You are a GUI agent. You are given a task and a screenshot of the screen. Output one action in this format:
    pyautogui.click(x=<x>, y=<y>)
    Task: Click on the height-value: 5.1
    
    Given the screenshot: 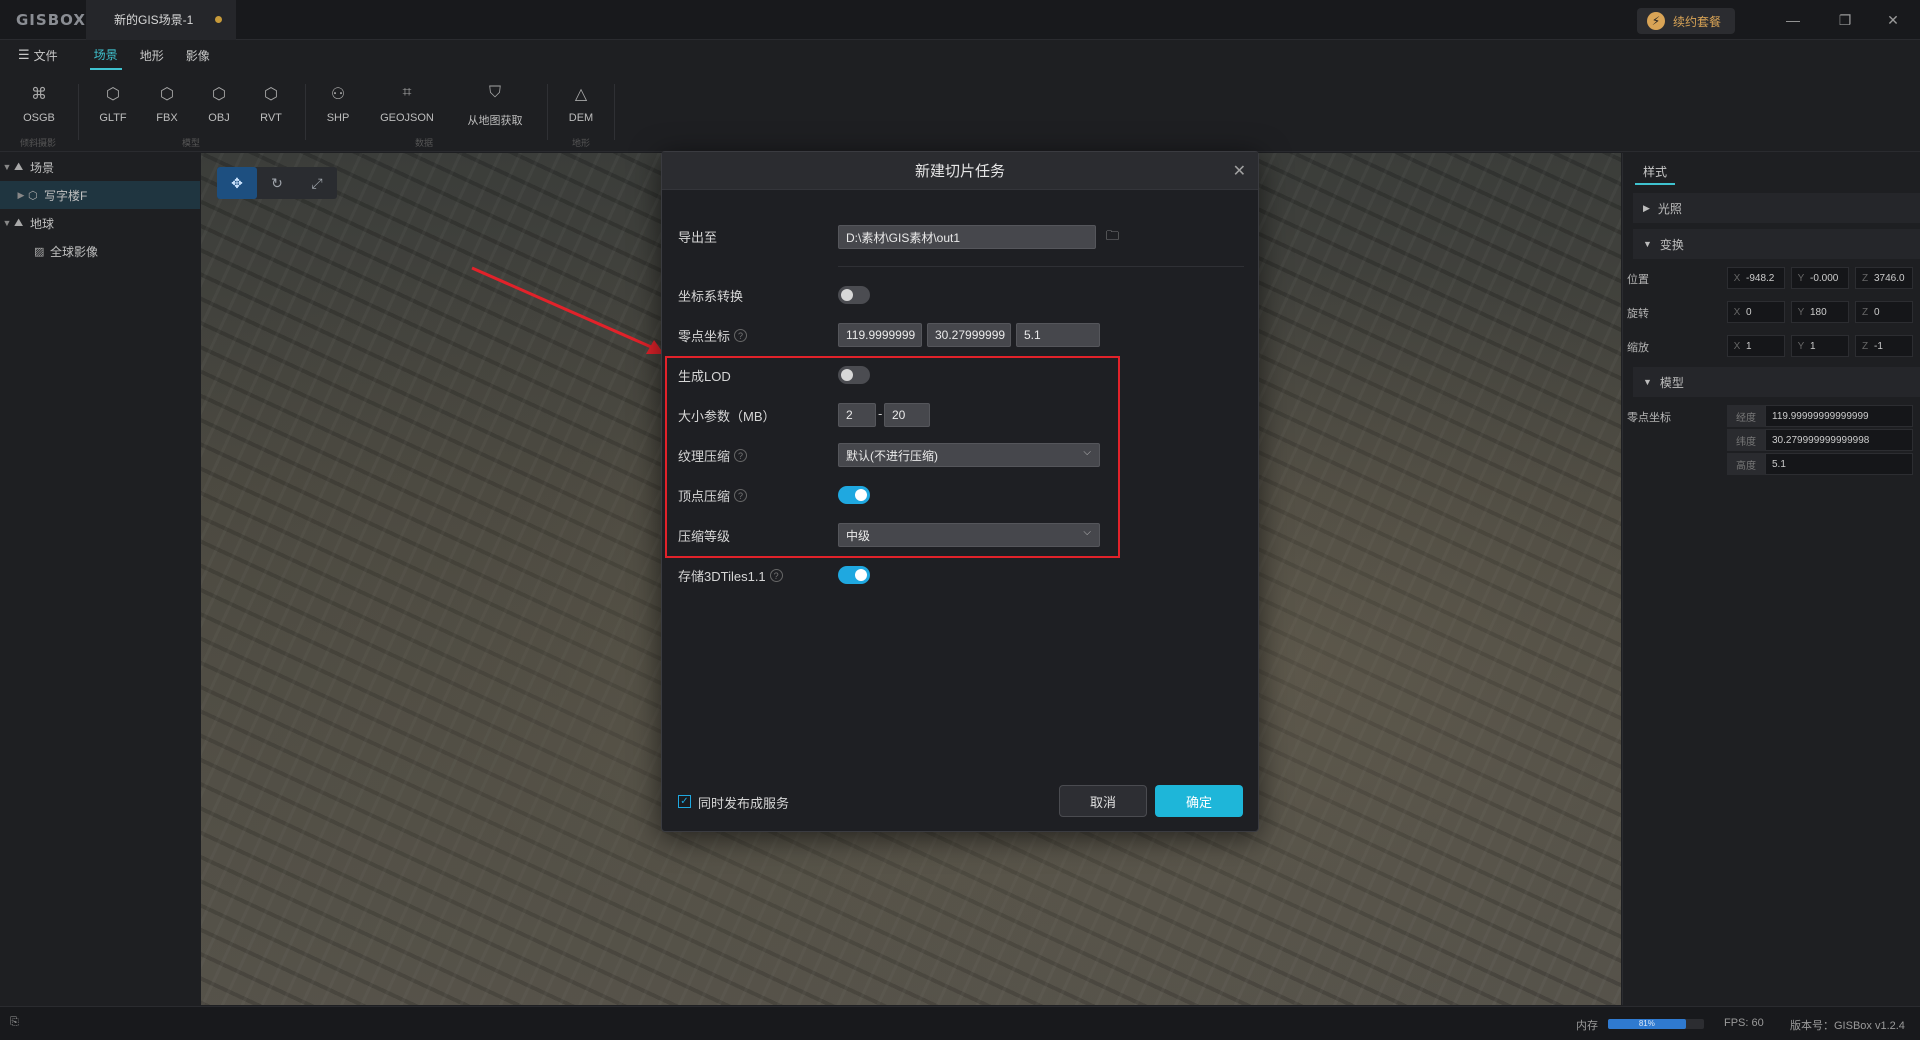 What is the action you would take?
    pyautogui.click(x=1839, y=464)
    